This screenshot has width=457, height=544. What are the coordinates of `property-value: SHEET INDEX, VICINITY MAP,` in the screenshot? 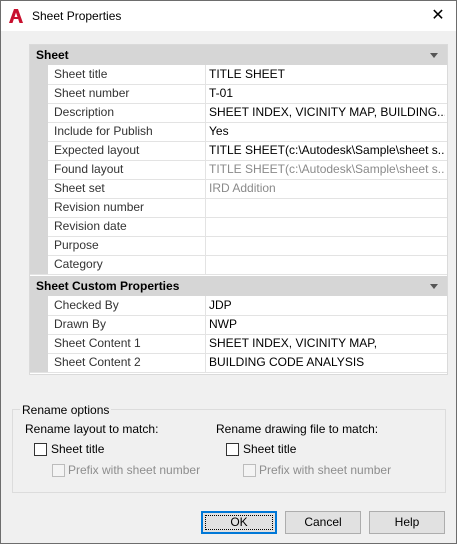 It's located at (327, 343).